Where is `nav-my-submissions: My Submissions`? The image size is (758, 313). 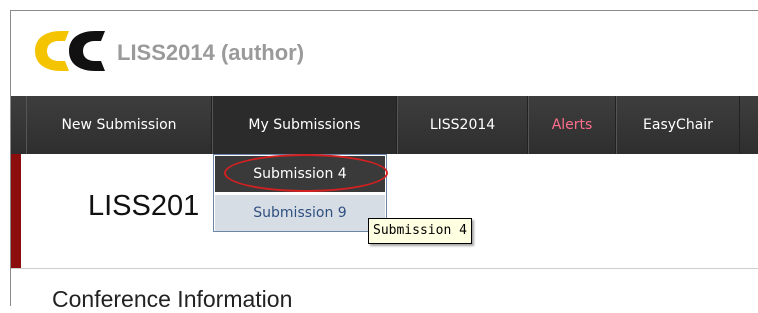 nav-my-submissions: My Submissions is located at coordinates (304, 125).